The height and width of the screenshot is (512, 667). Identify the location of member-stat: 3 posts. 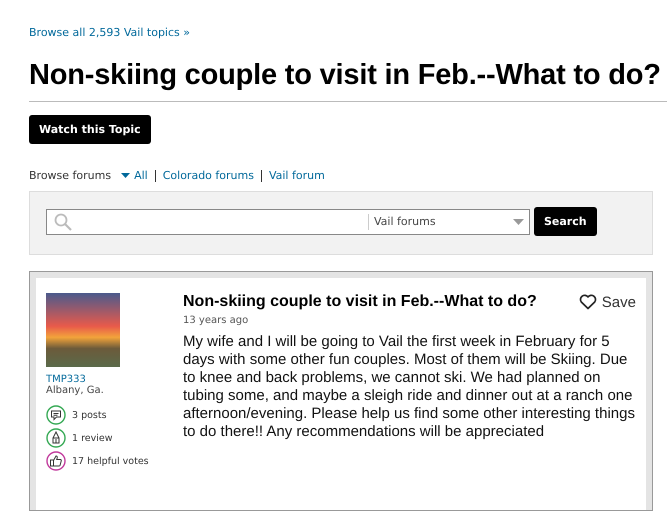
(89, 415).